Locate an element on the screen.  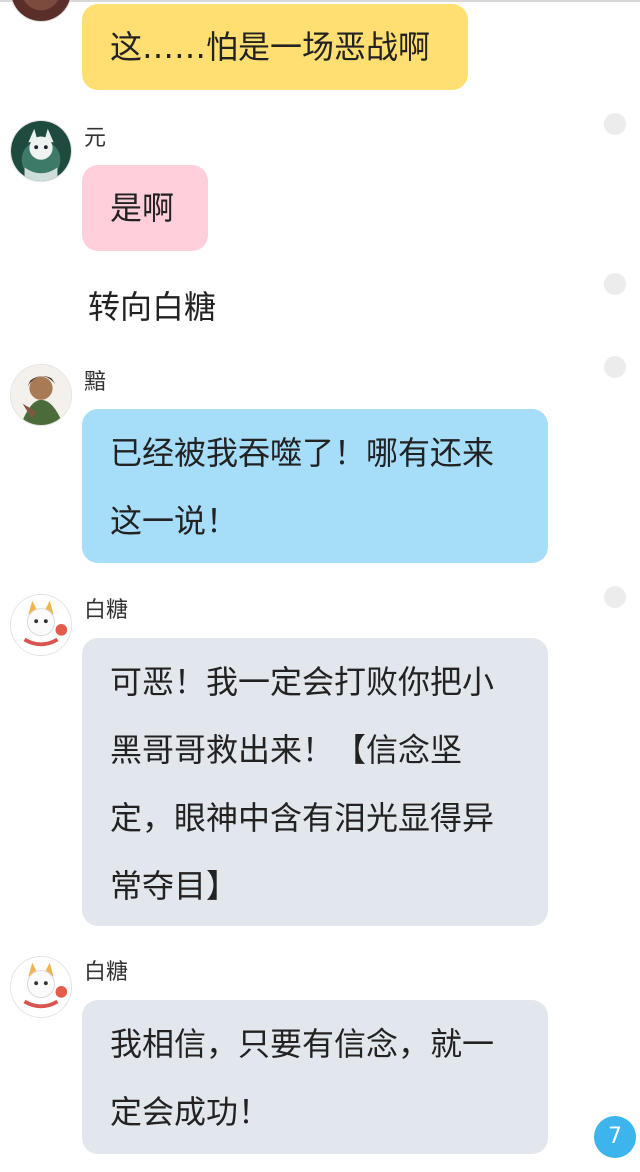
avatar-an is located at coordinates (41, 395).